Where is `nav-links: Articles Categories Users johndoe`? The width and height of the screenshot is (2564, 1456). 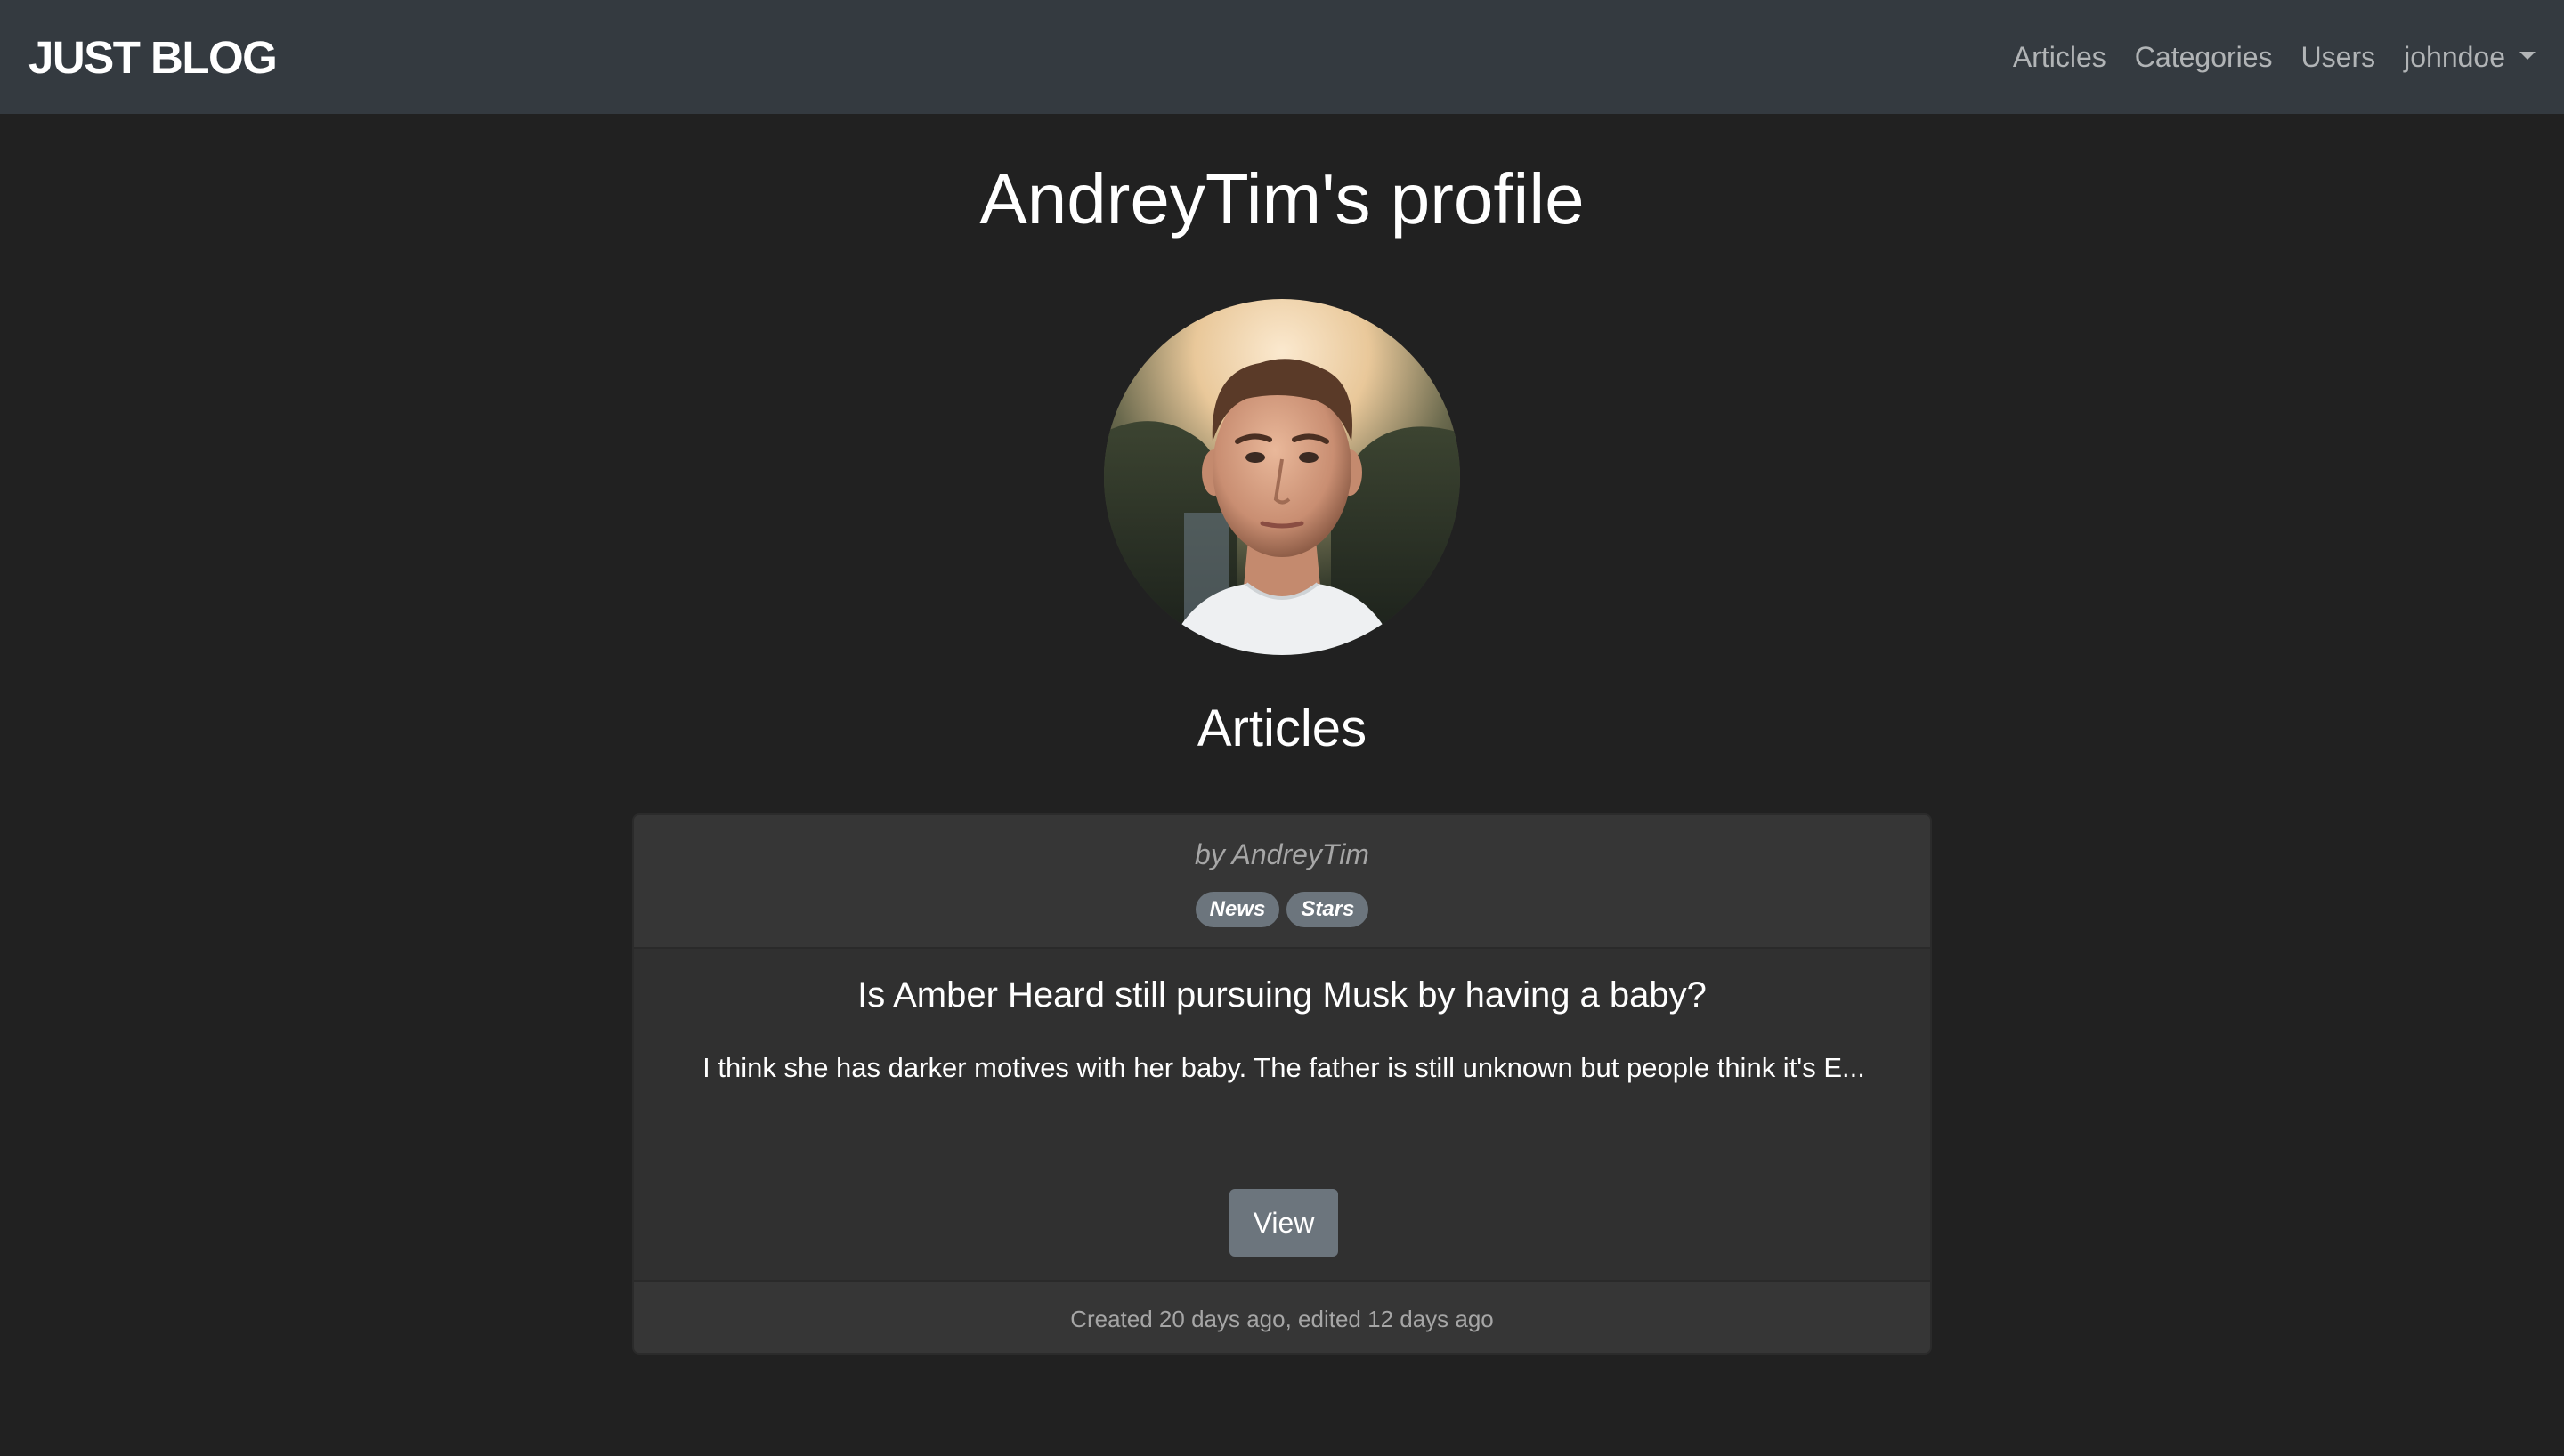 nav-links: Articles Categories Users johndoe is located at coordinates (2260, 57).